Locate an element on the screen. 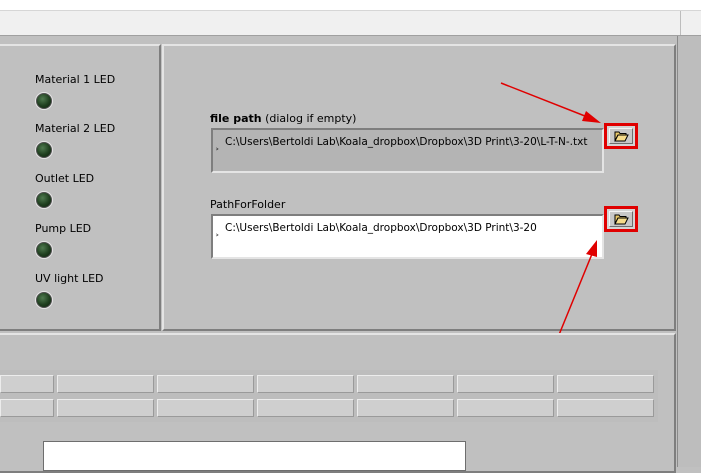 The height and width of the screenshot is (473, 701). led-outlet is located at coordinates (44, 200).